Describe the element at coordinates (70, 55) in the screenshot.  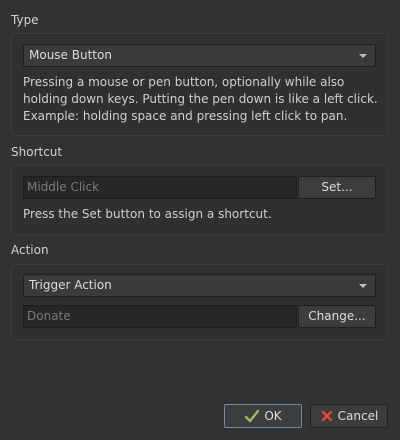
I see `type-combo-value: Mouse Button` at that location.